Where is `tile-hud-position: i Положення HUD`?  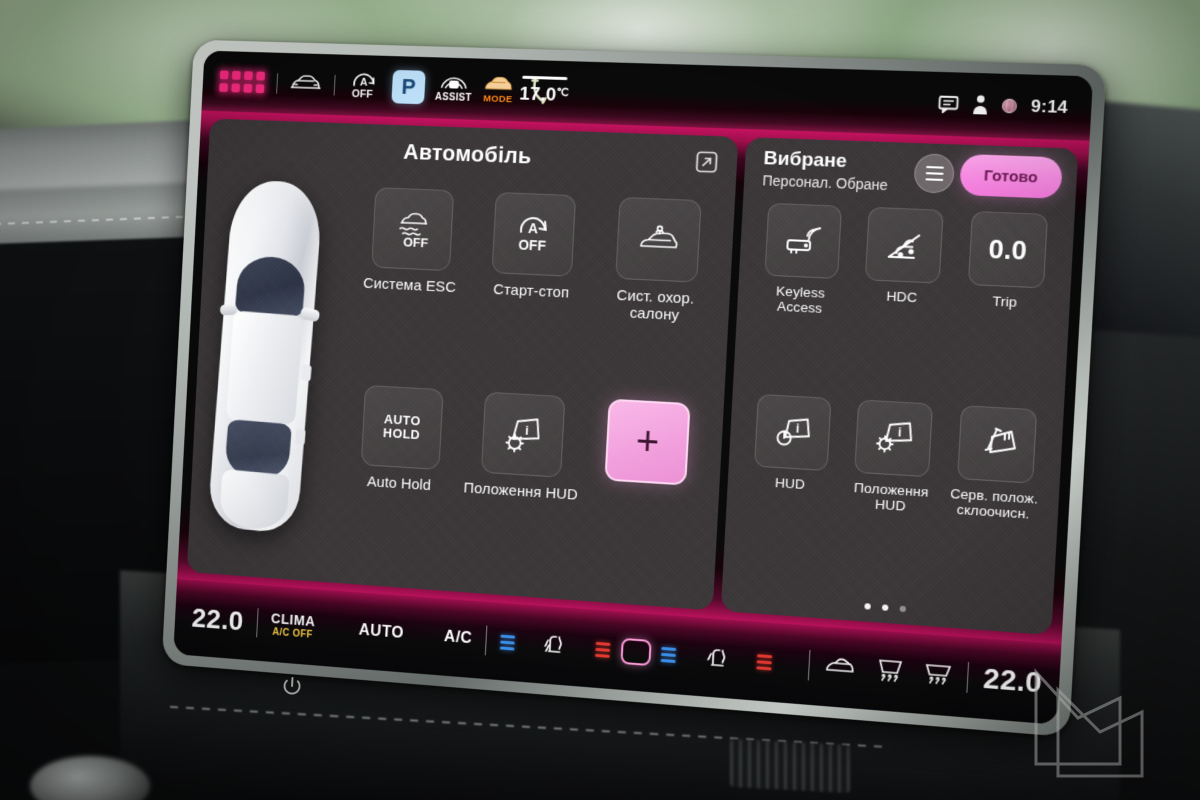 tile-hud-position: i Положення HUD is located at coordinates (520, 488).